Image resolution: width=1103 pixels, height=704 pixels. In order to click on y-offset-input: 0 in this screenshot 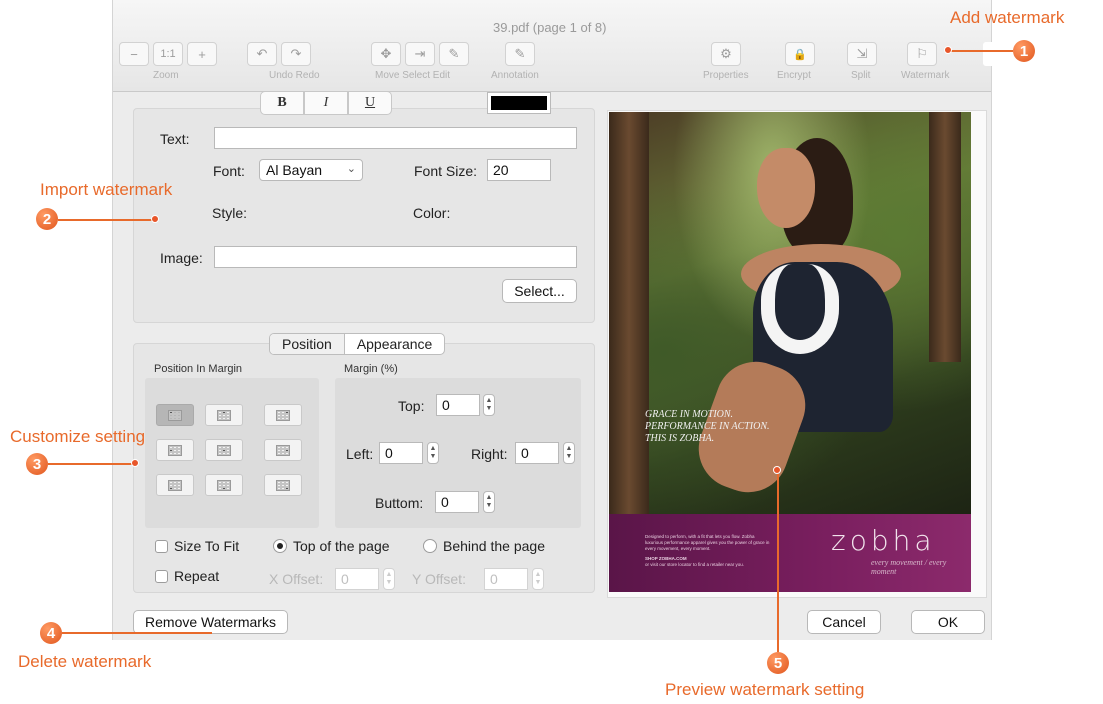, I will do `click(506, 579)`.